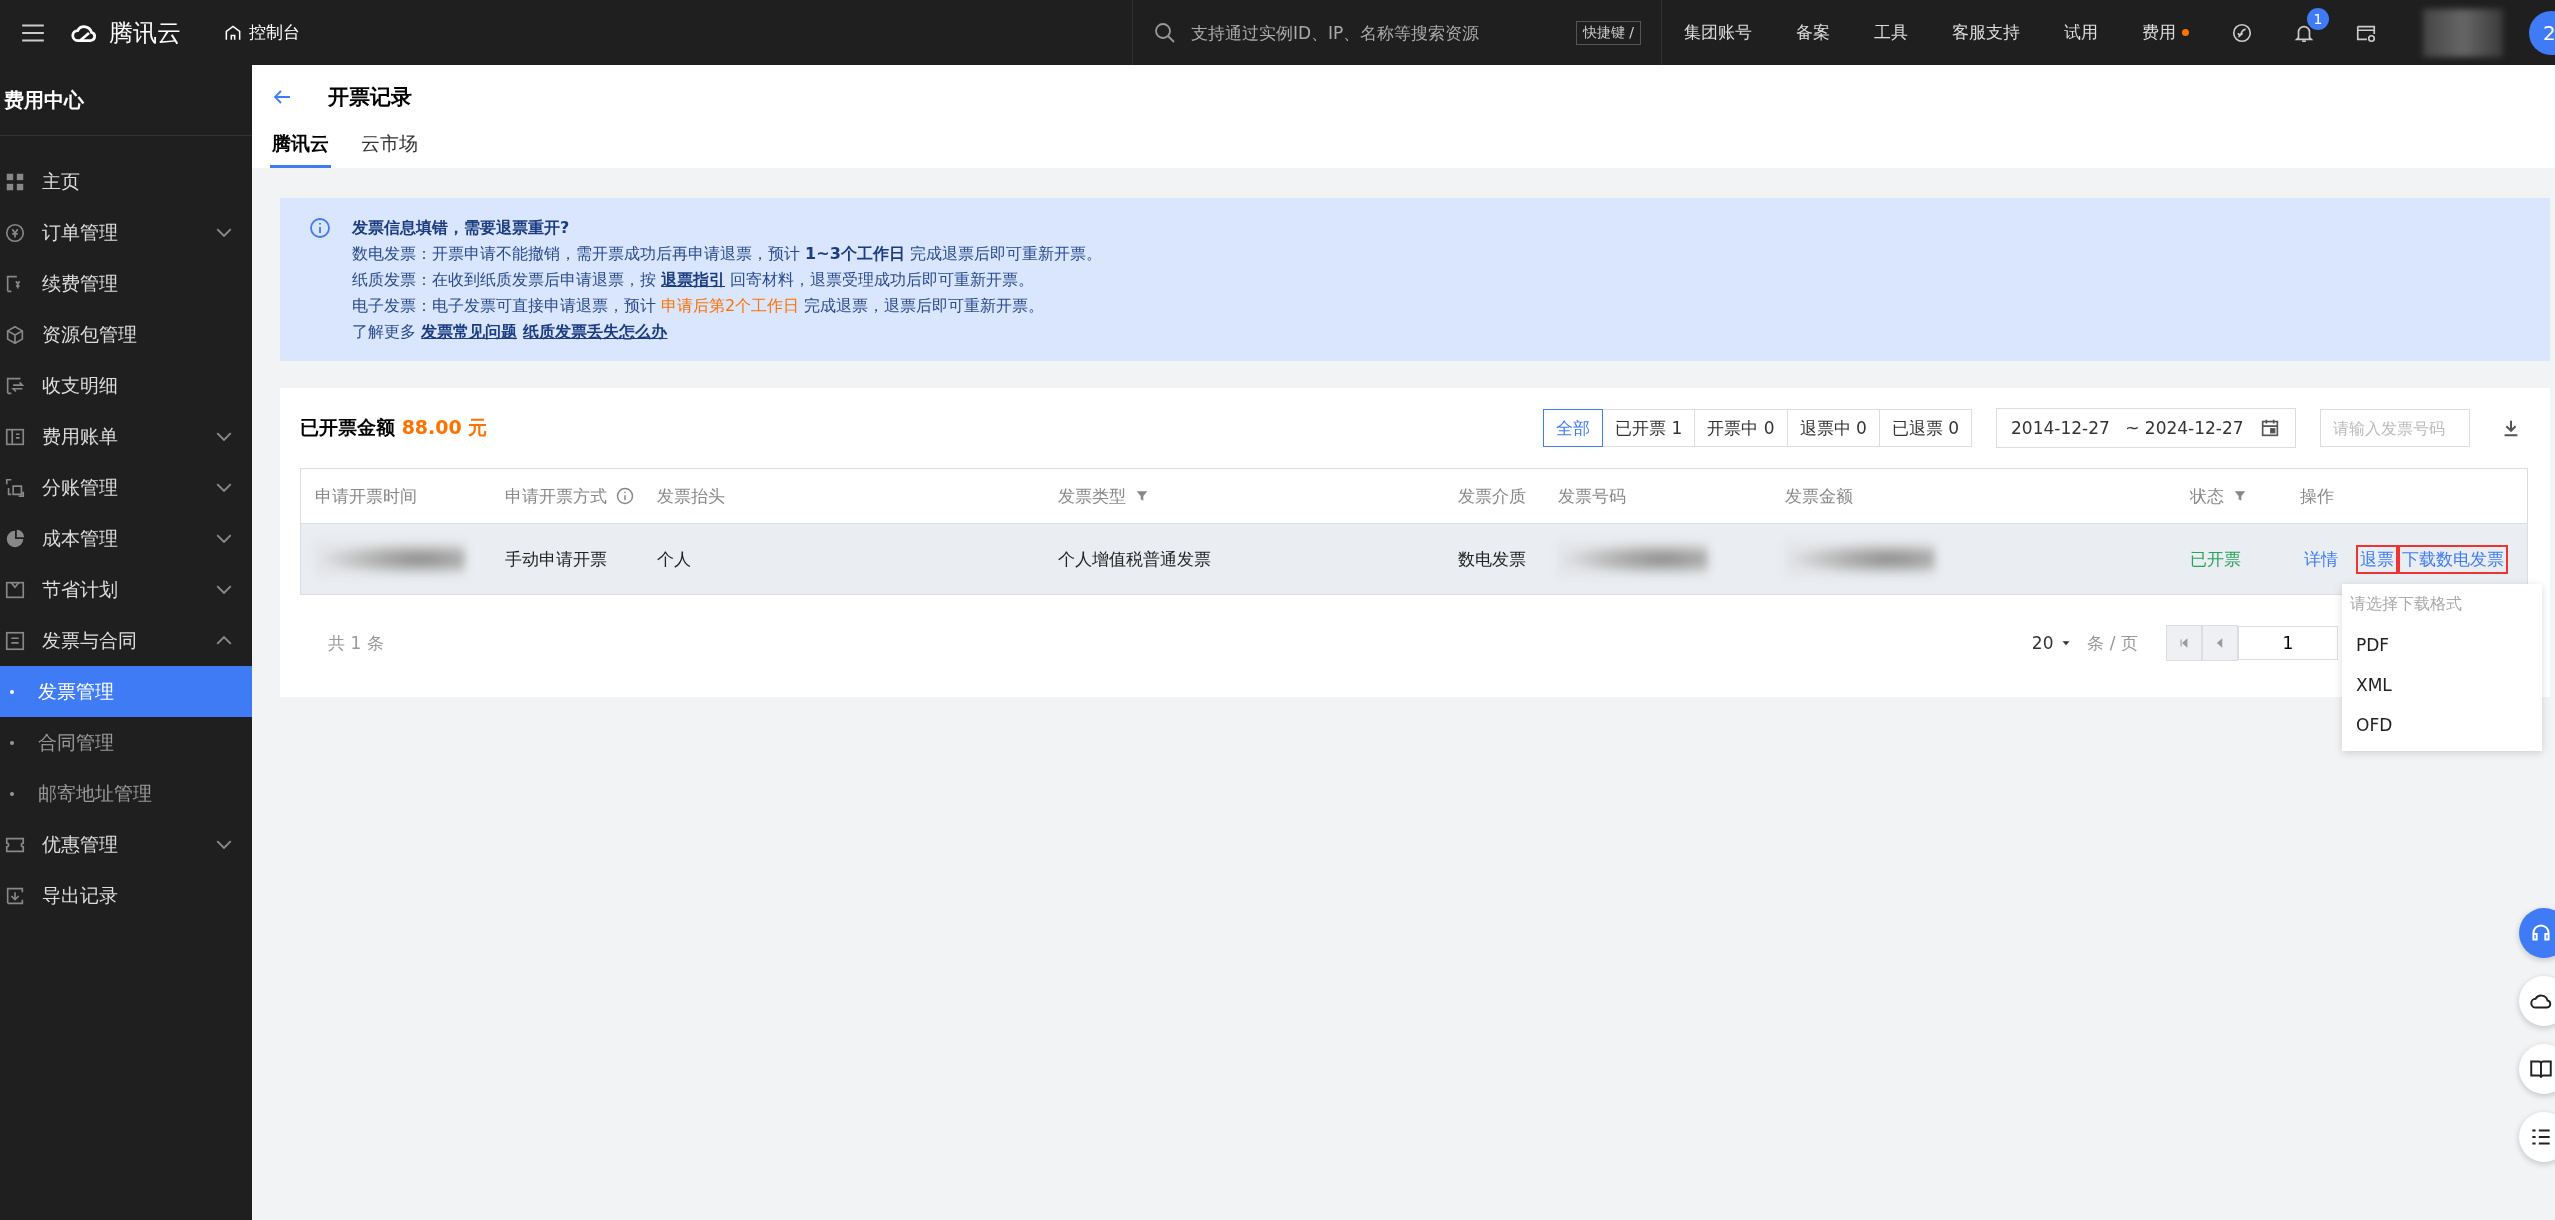  Describe the element at coordinates (1608, 32) in the screenshot. I see `shortcut-hint: 快捷键 /` at that location.